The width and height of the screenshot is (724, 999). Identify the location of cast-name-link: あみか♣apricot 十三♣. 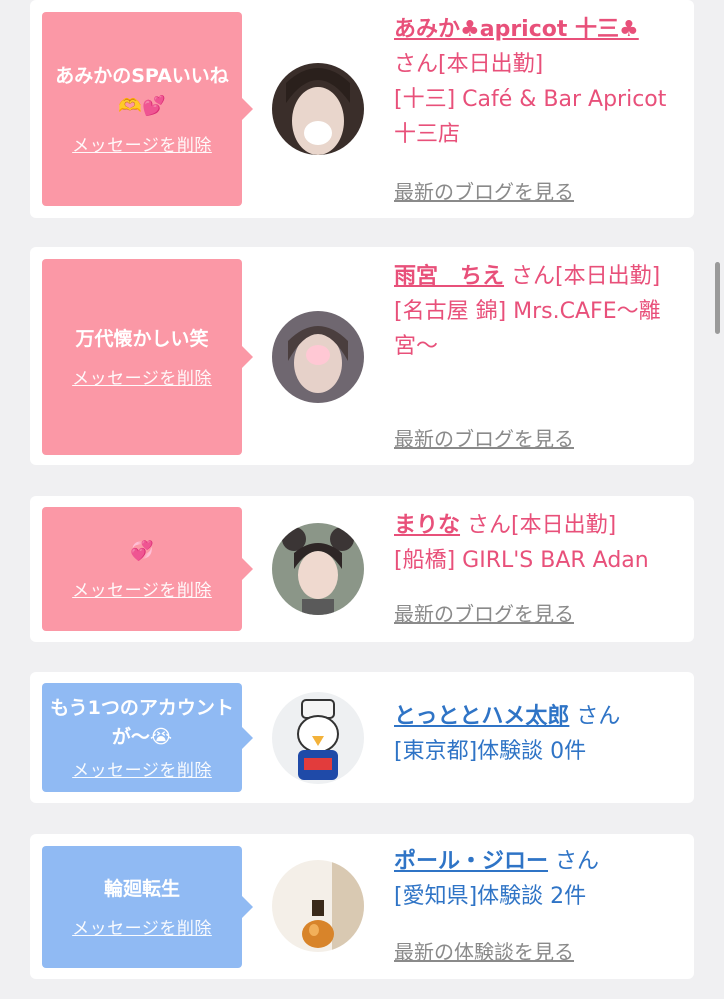
(516, 29).